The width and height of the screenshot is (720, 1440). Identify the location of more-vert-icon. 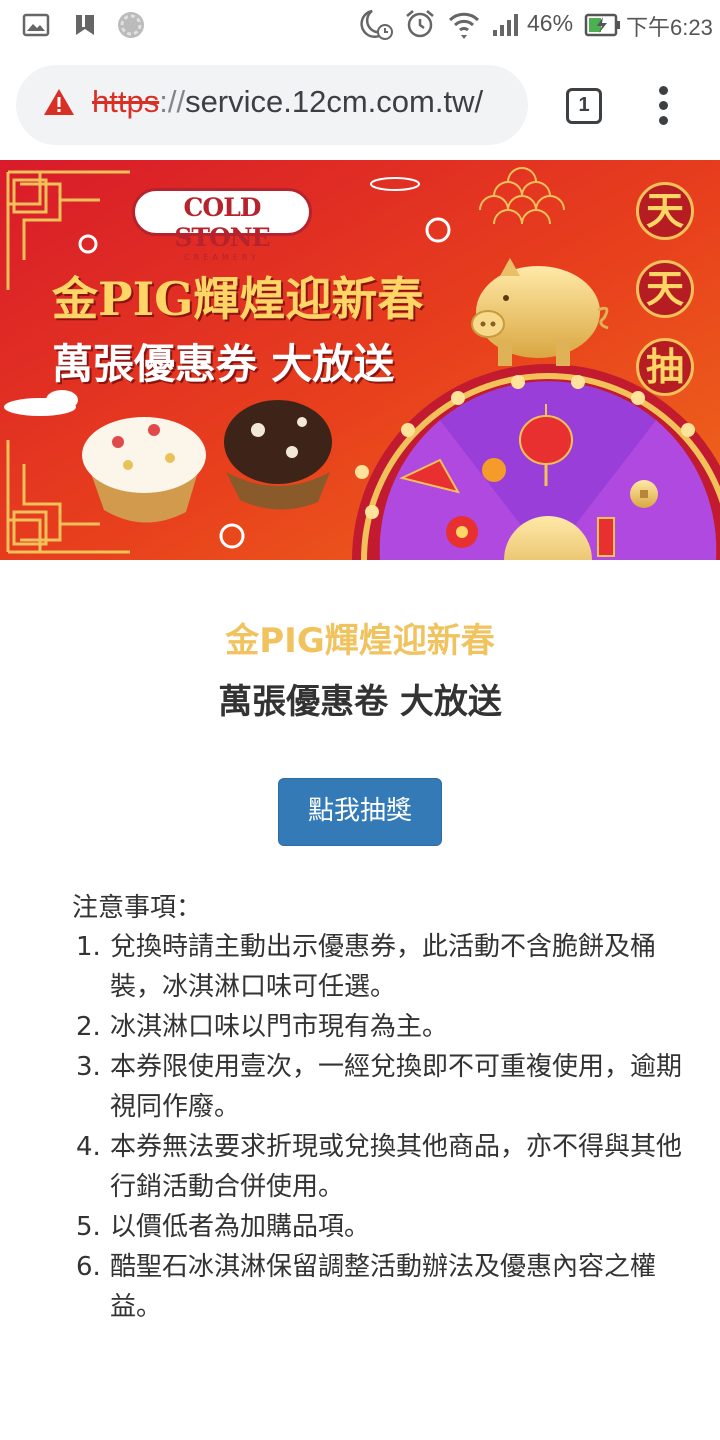
(664, 106).